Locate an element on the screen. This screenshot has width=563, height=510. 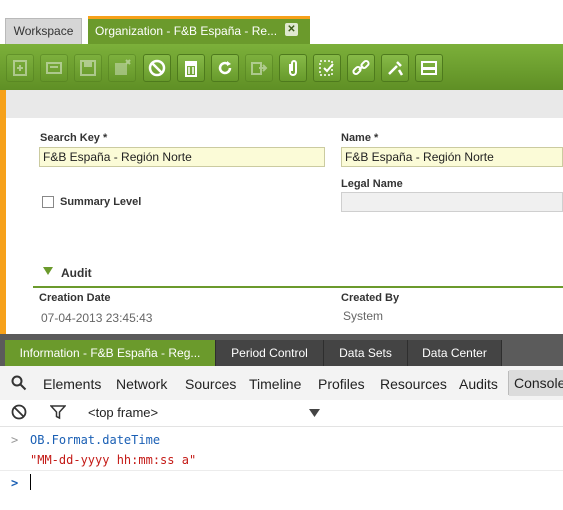
save-close-button is located at coordinates (122, 68).